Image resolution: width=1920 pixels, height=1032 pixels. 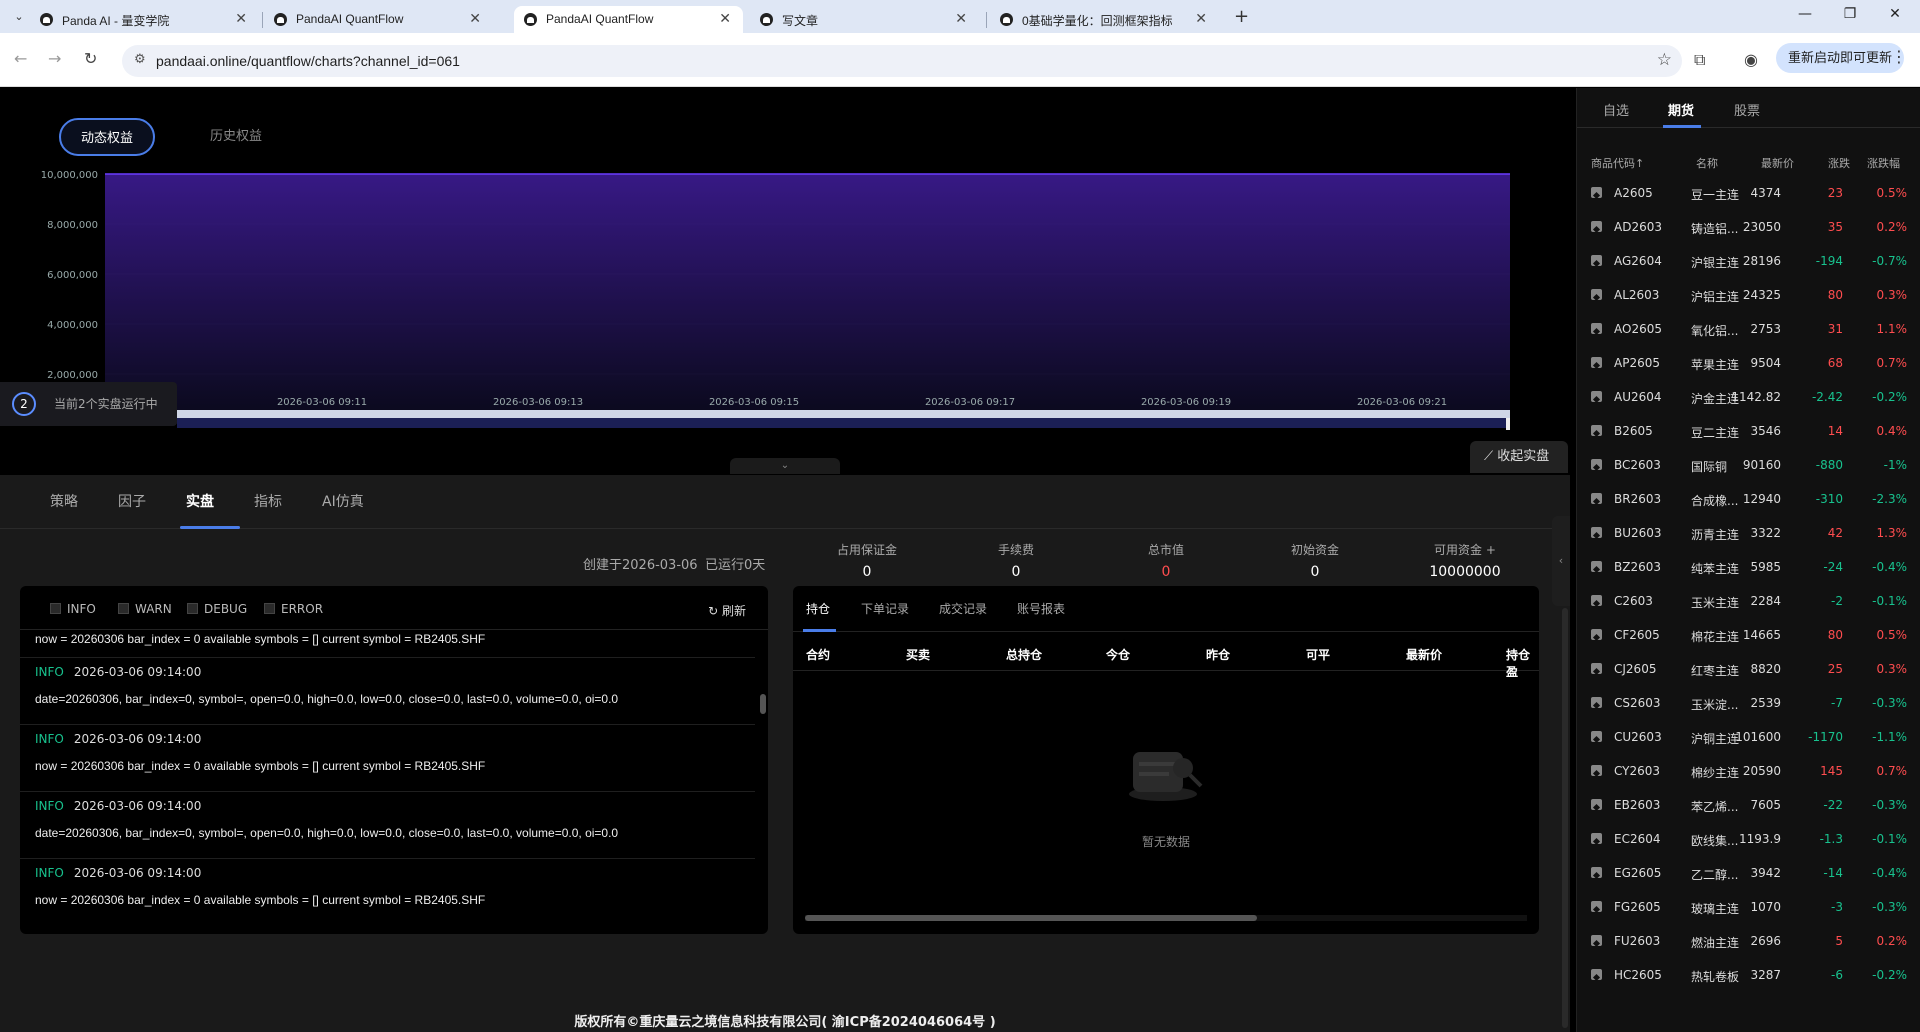 I want to click on reload-icon: ↻, so click(x=90, y=58).